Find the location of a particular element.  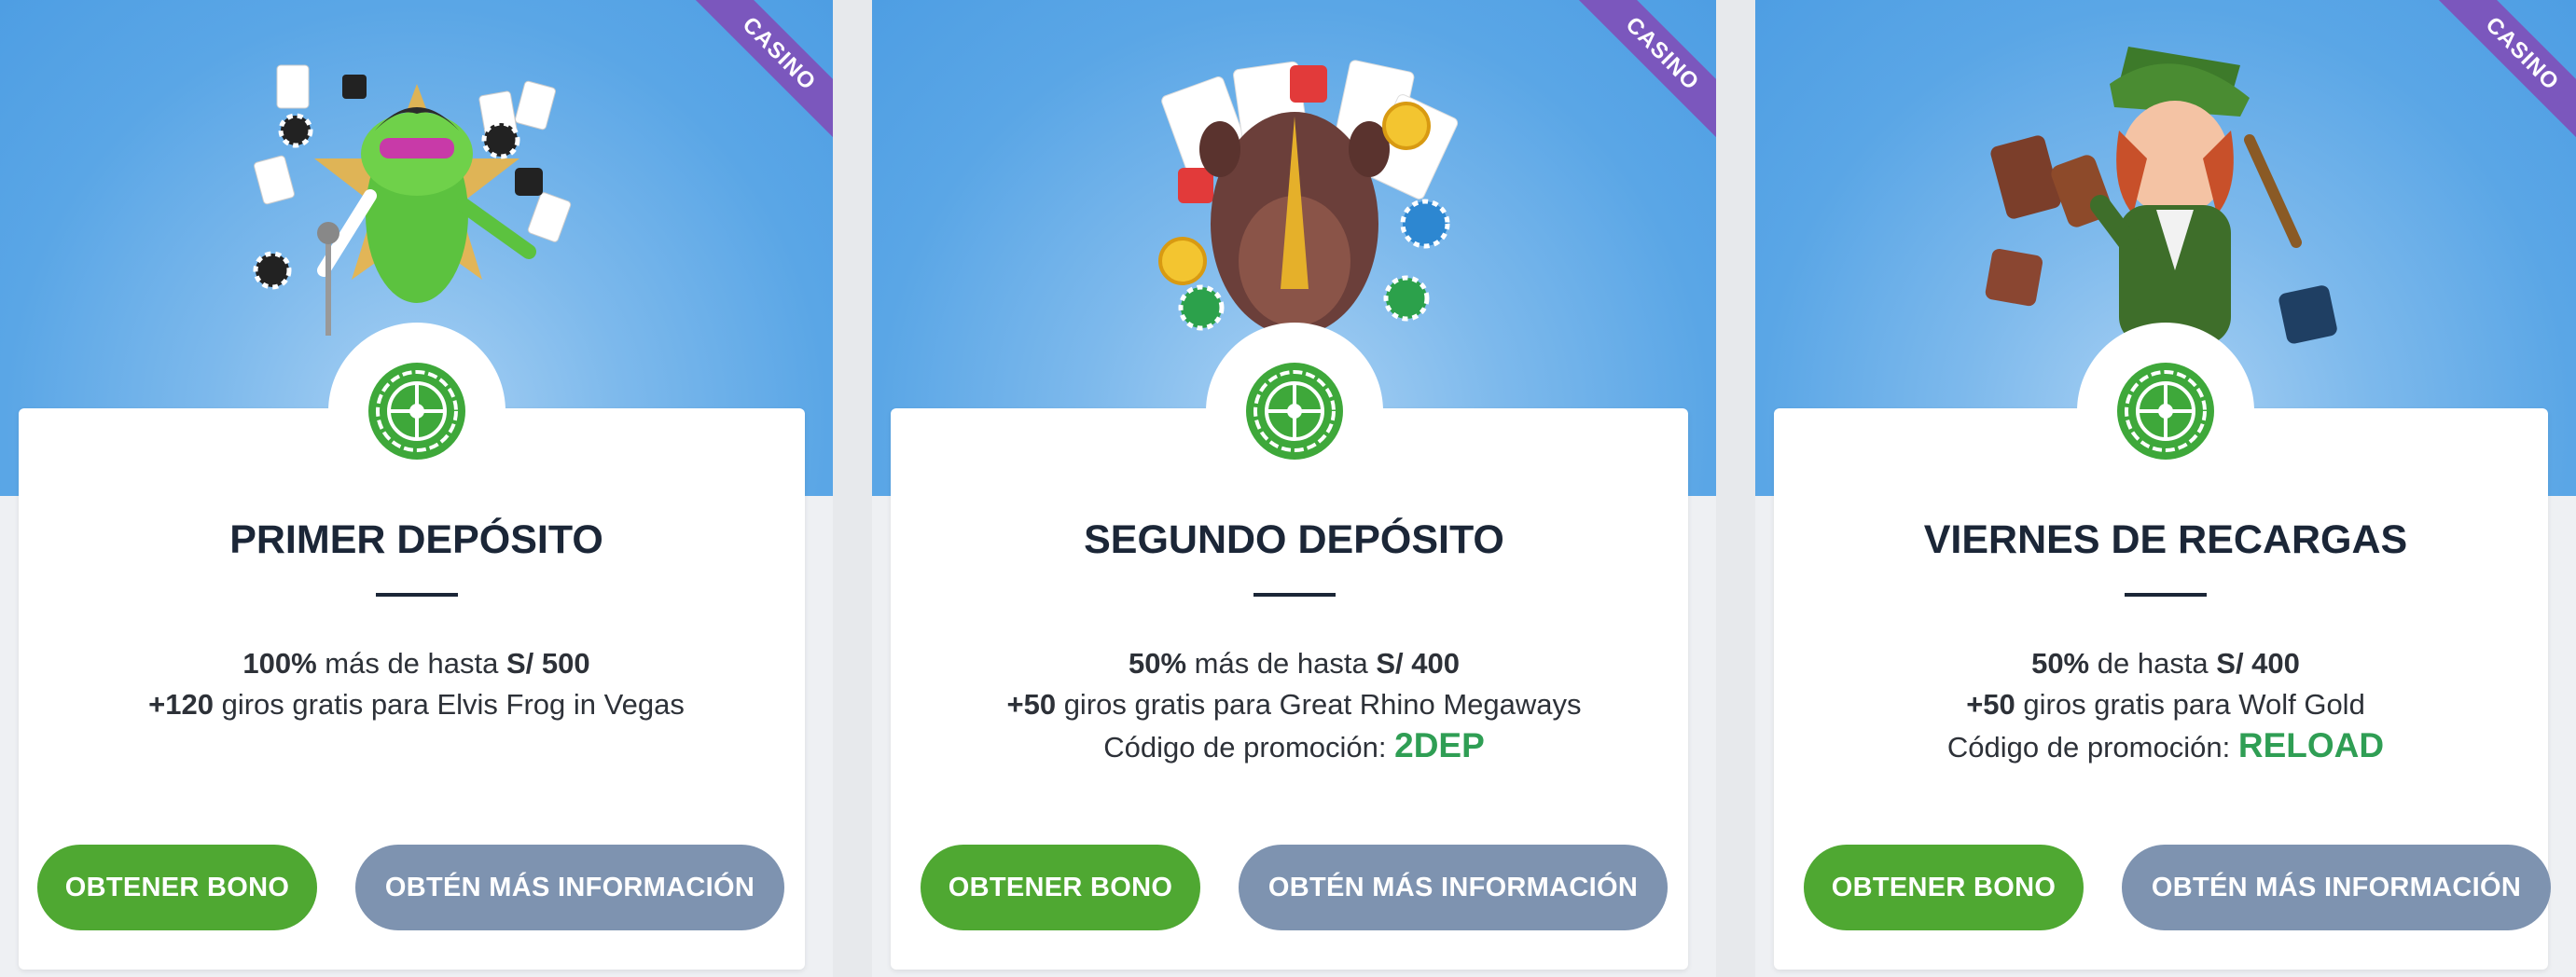

promo-code: RELOAD is located at coordinates (2311, 745).